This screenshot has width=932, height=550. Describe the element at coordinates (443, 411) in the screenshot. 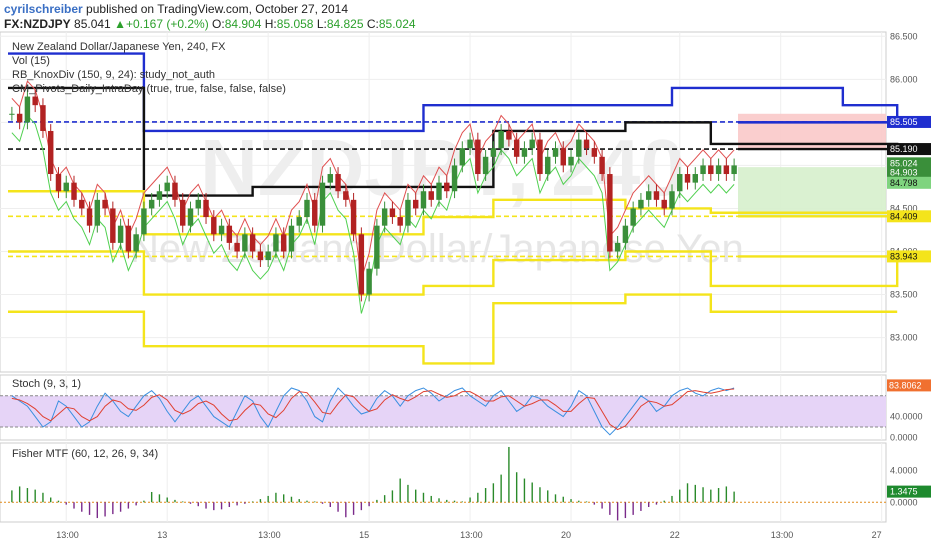

I see `stoch-band` at that location.